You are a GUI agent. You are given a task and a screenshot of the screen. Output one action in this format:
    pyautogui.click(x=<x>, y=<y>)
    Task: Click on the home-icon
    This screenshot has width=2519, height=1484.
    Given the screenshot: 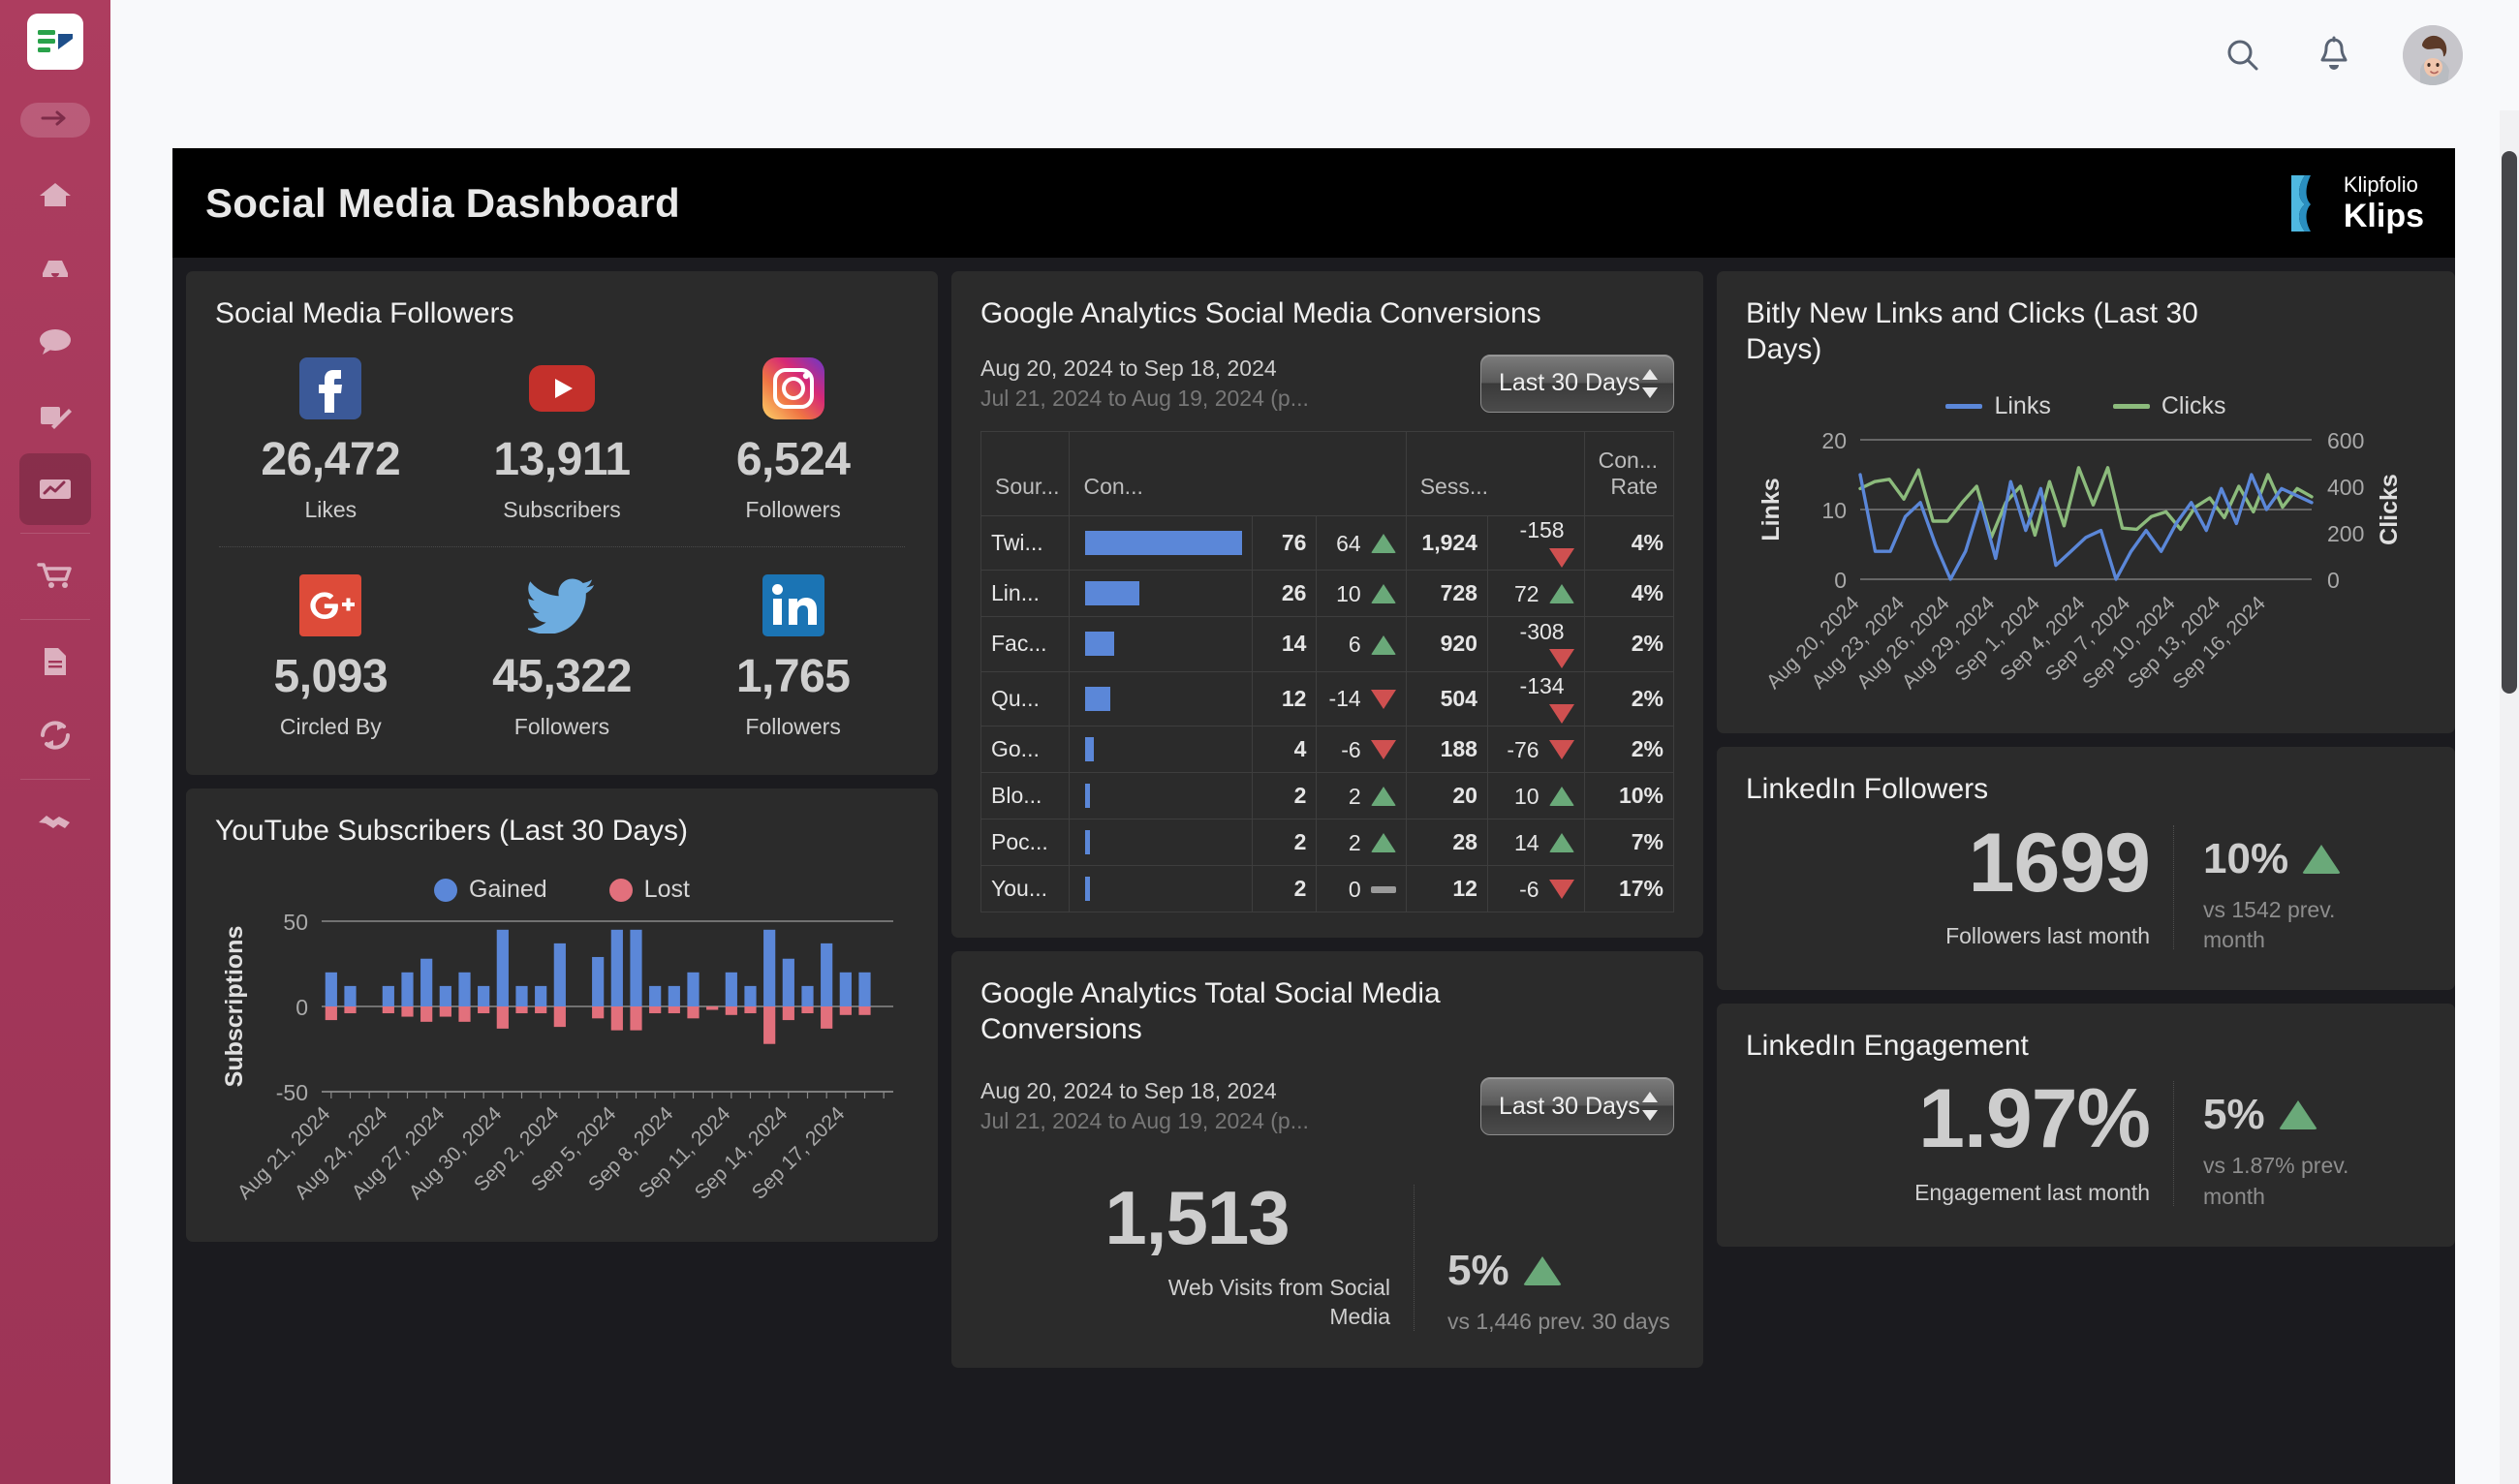 What is the action you would take?
    pyautogui.click(x=56, y=194)
    